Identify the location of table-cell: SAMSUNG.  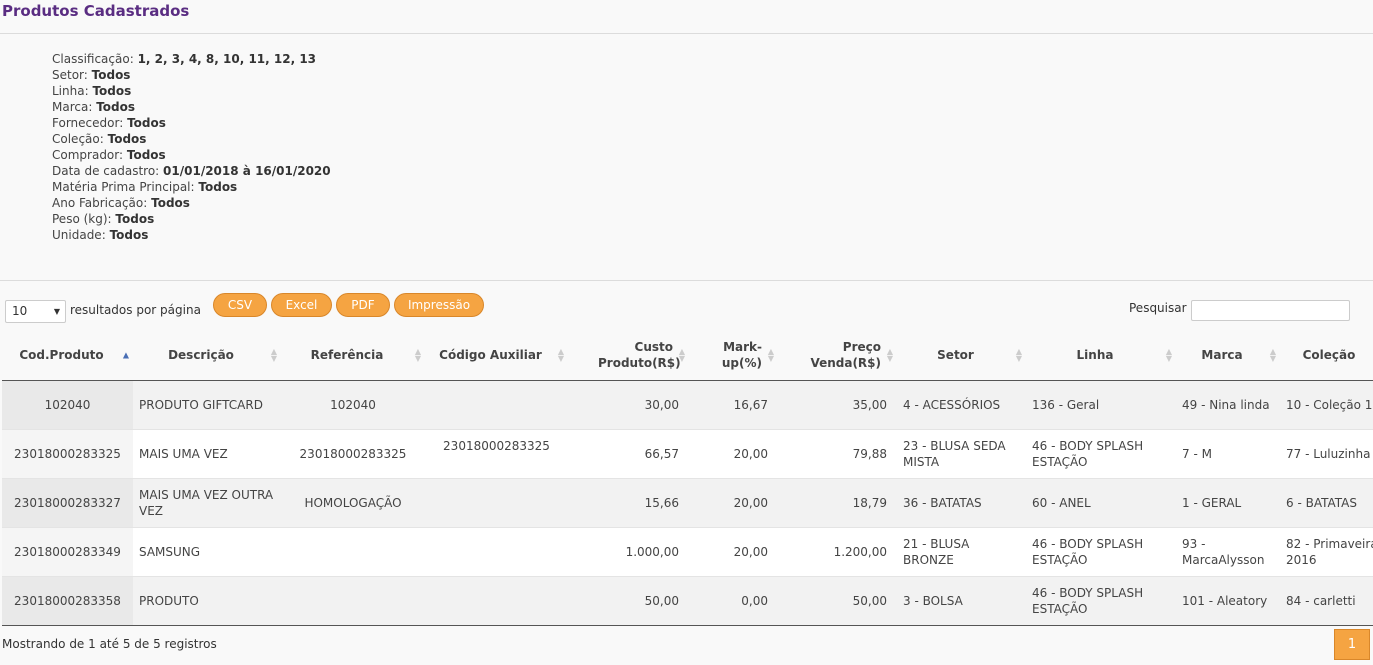
(207, 551).